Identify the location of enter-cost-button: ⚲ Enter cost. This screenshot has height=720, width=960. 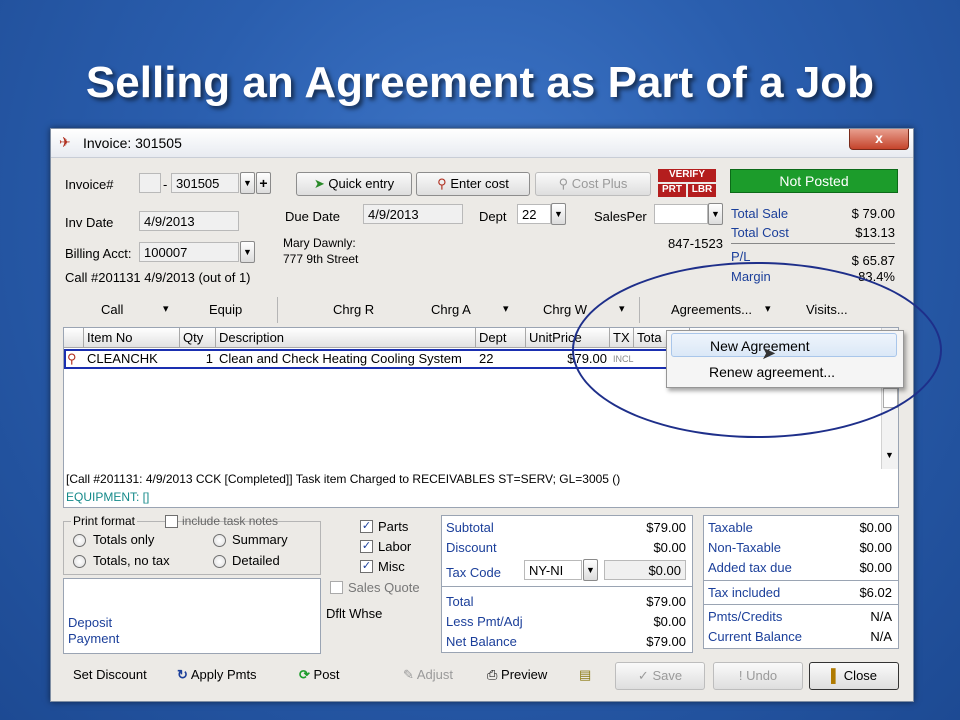
(473, 184).